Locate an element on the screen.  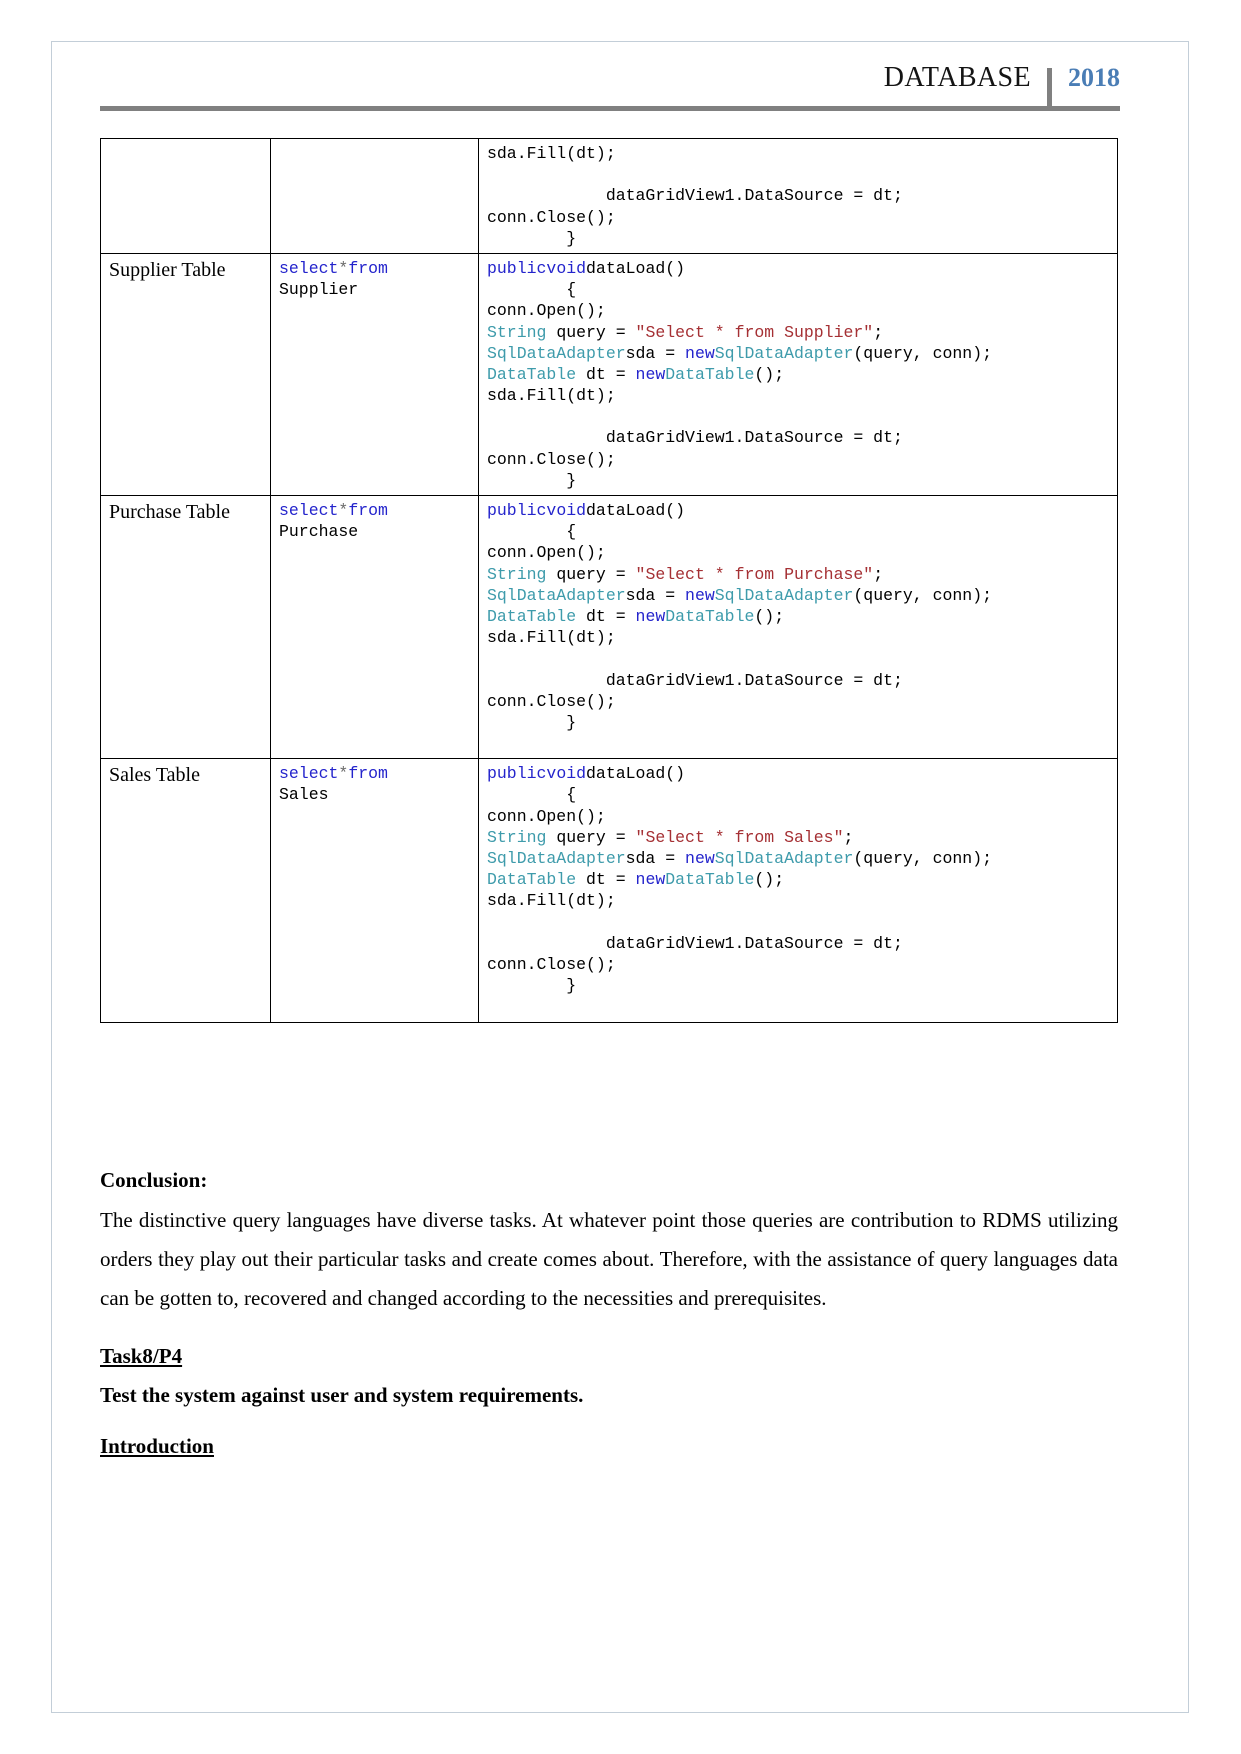
table-cell-label: Supplier Table is located at coordinates (185, 374).